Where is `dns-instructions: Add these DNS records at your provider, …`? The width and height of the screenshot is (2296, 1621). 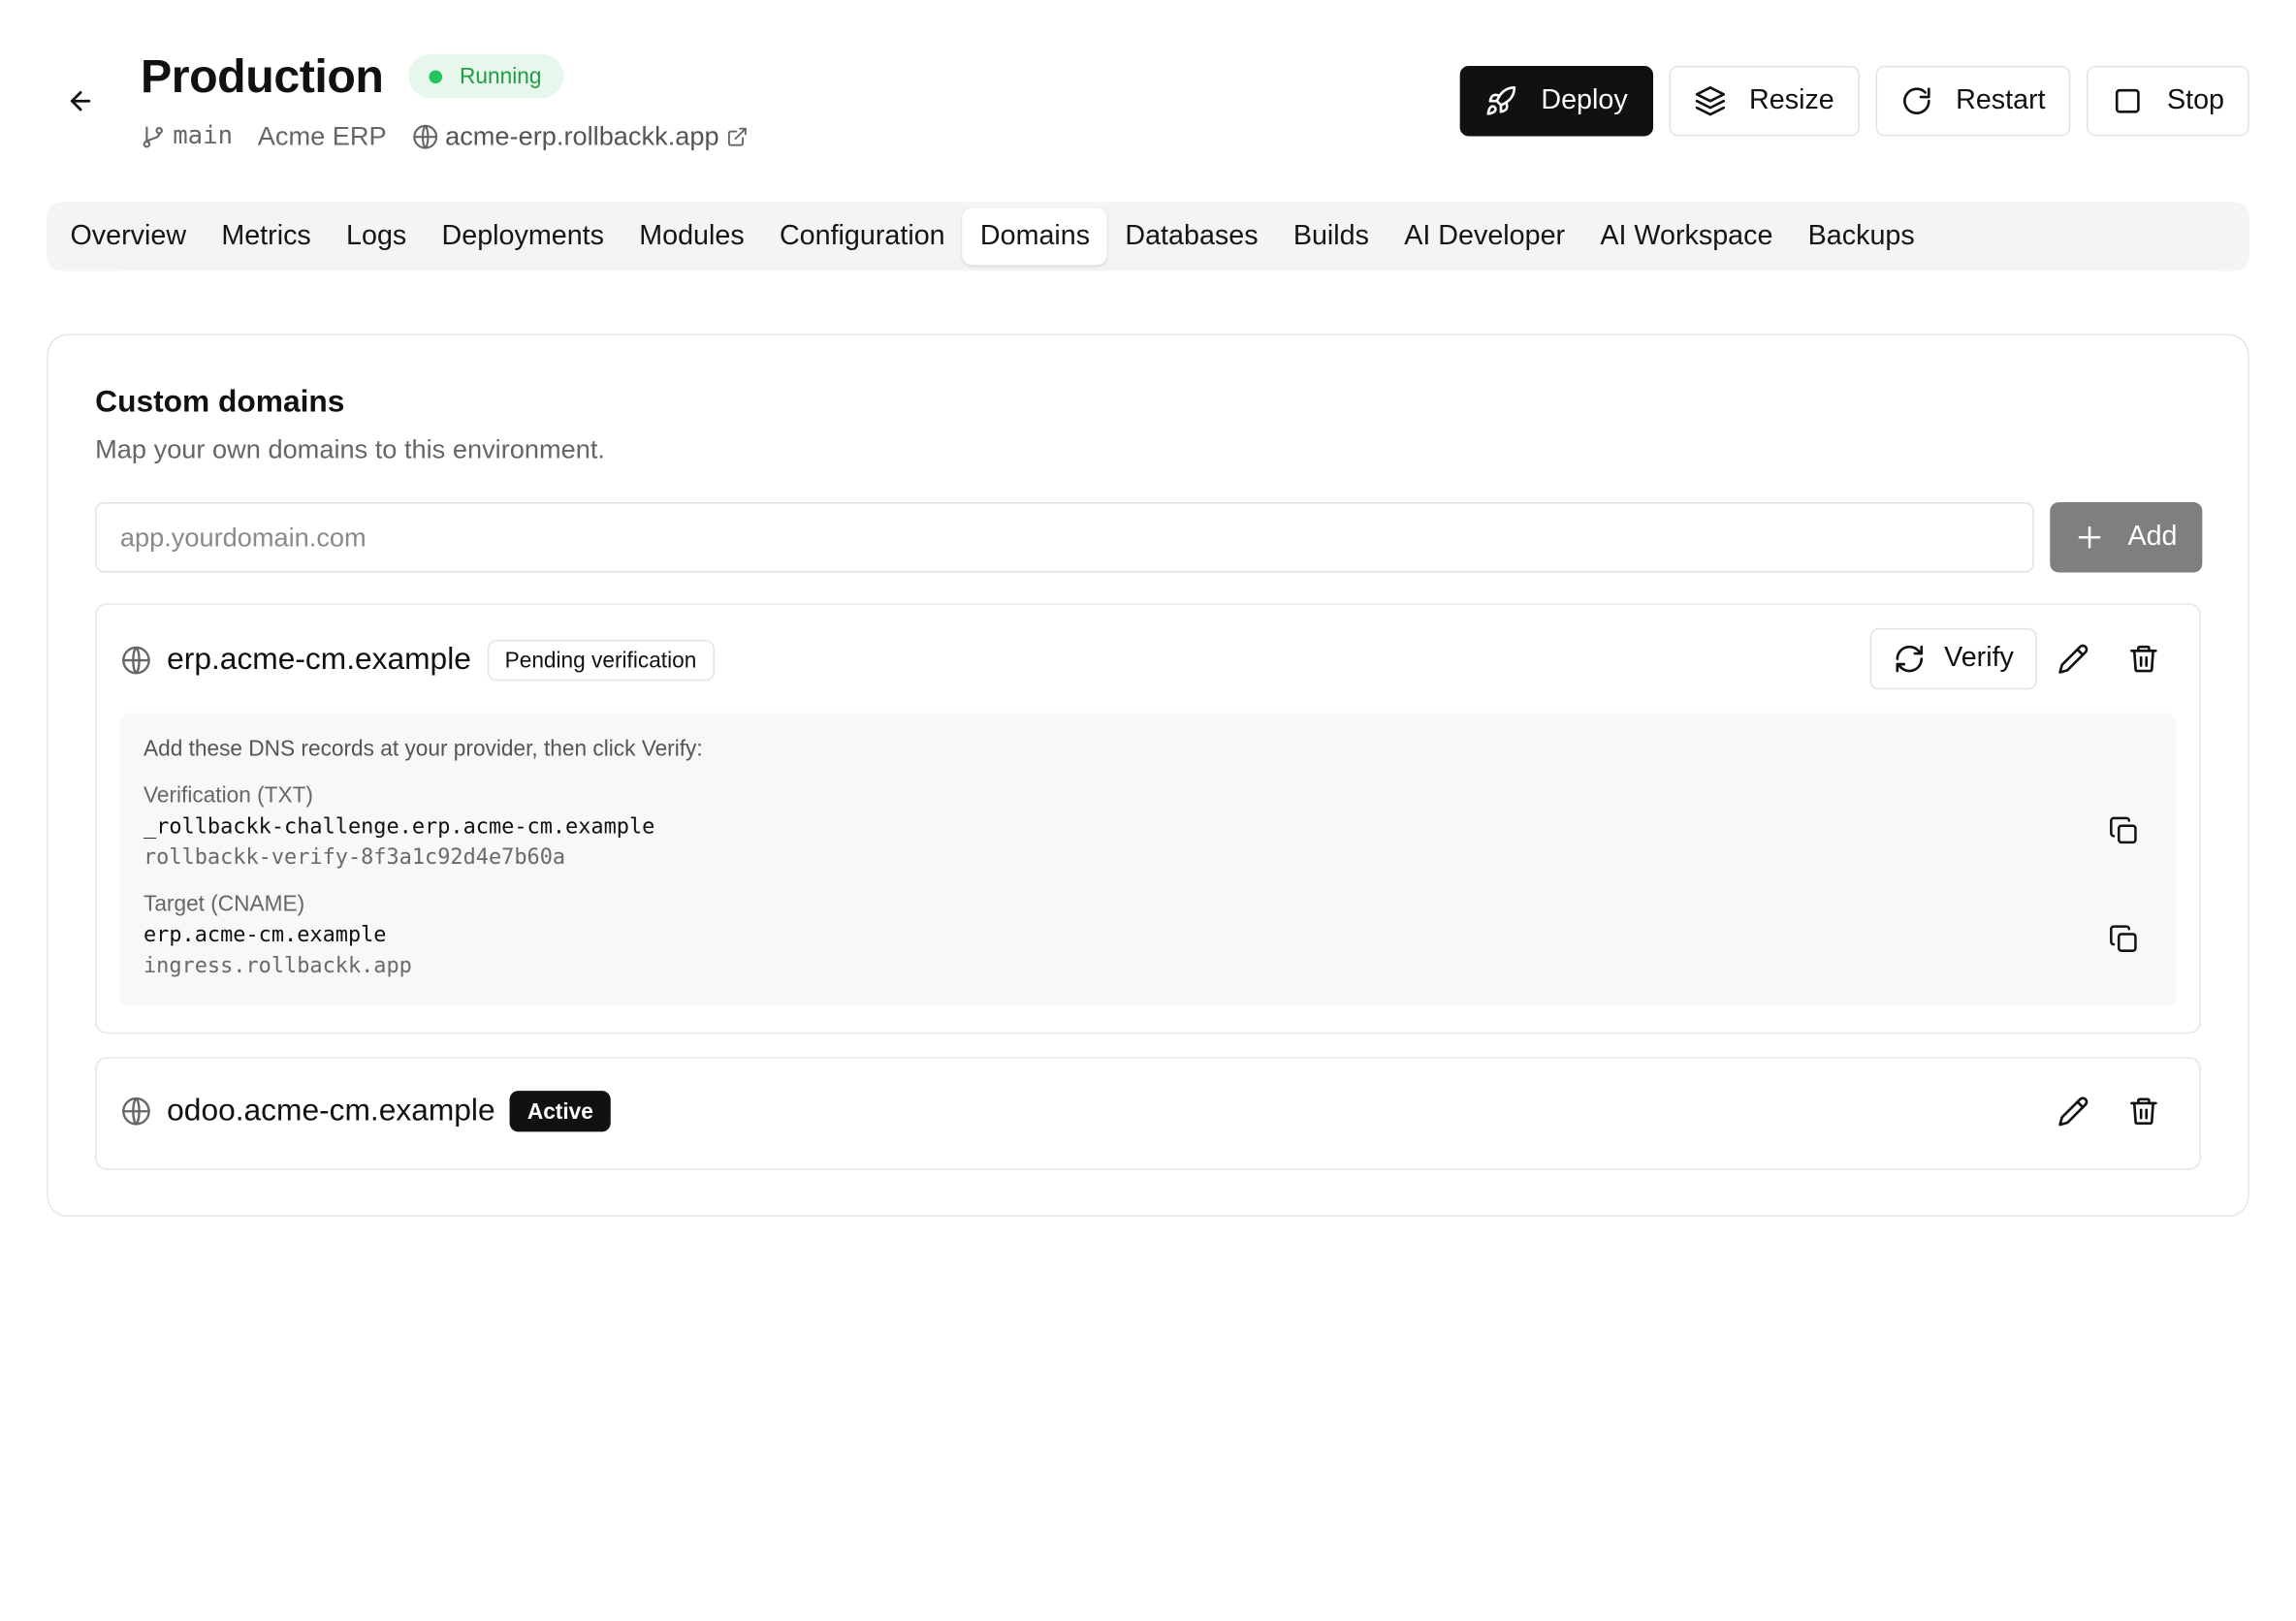
dns-instructions: Add these DNS records at your provider, … is located at coordinates (423, 749).